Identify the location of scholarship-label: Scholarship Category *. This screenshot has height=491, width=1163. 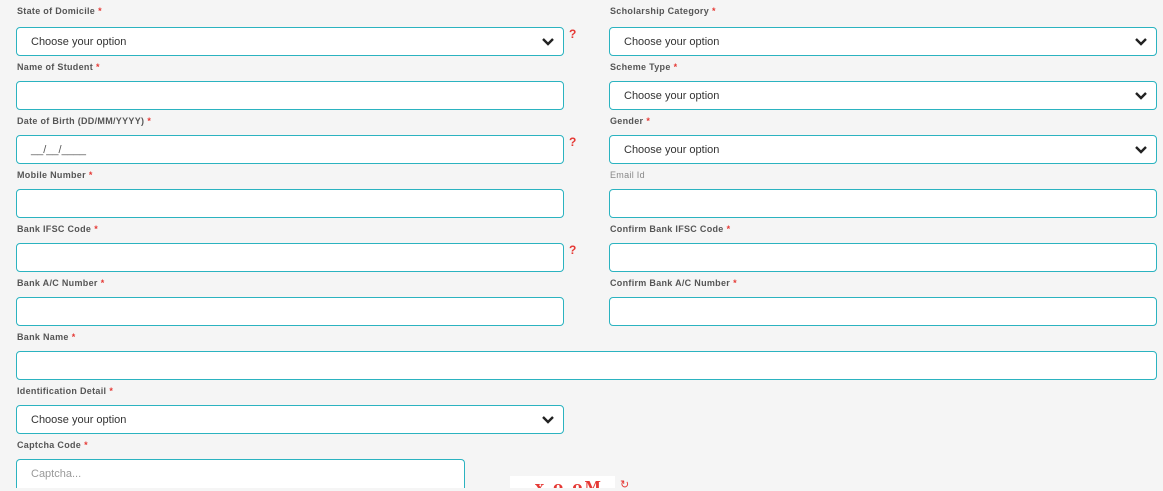
(663, 11).